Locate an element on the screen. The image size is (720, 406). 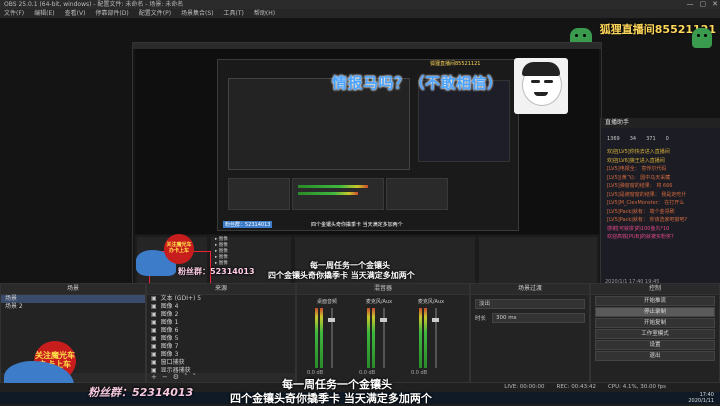
speech-caption: 情报马吗？（不敢相信） is located at coordinates (417, 83).